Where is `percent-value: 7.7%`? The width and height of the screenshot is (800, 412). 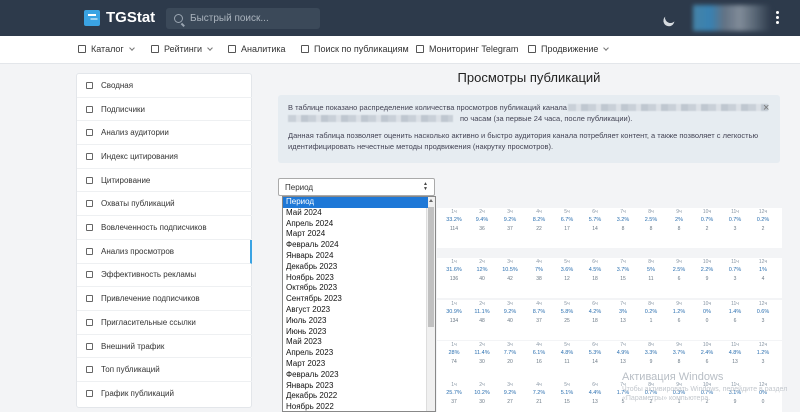 percent-value: 7.7% is located at coordinates (510, 353).